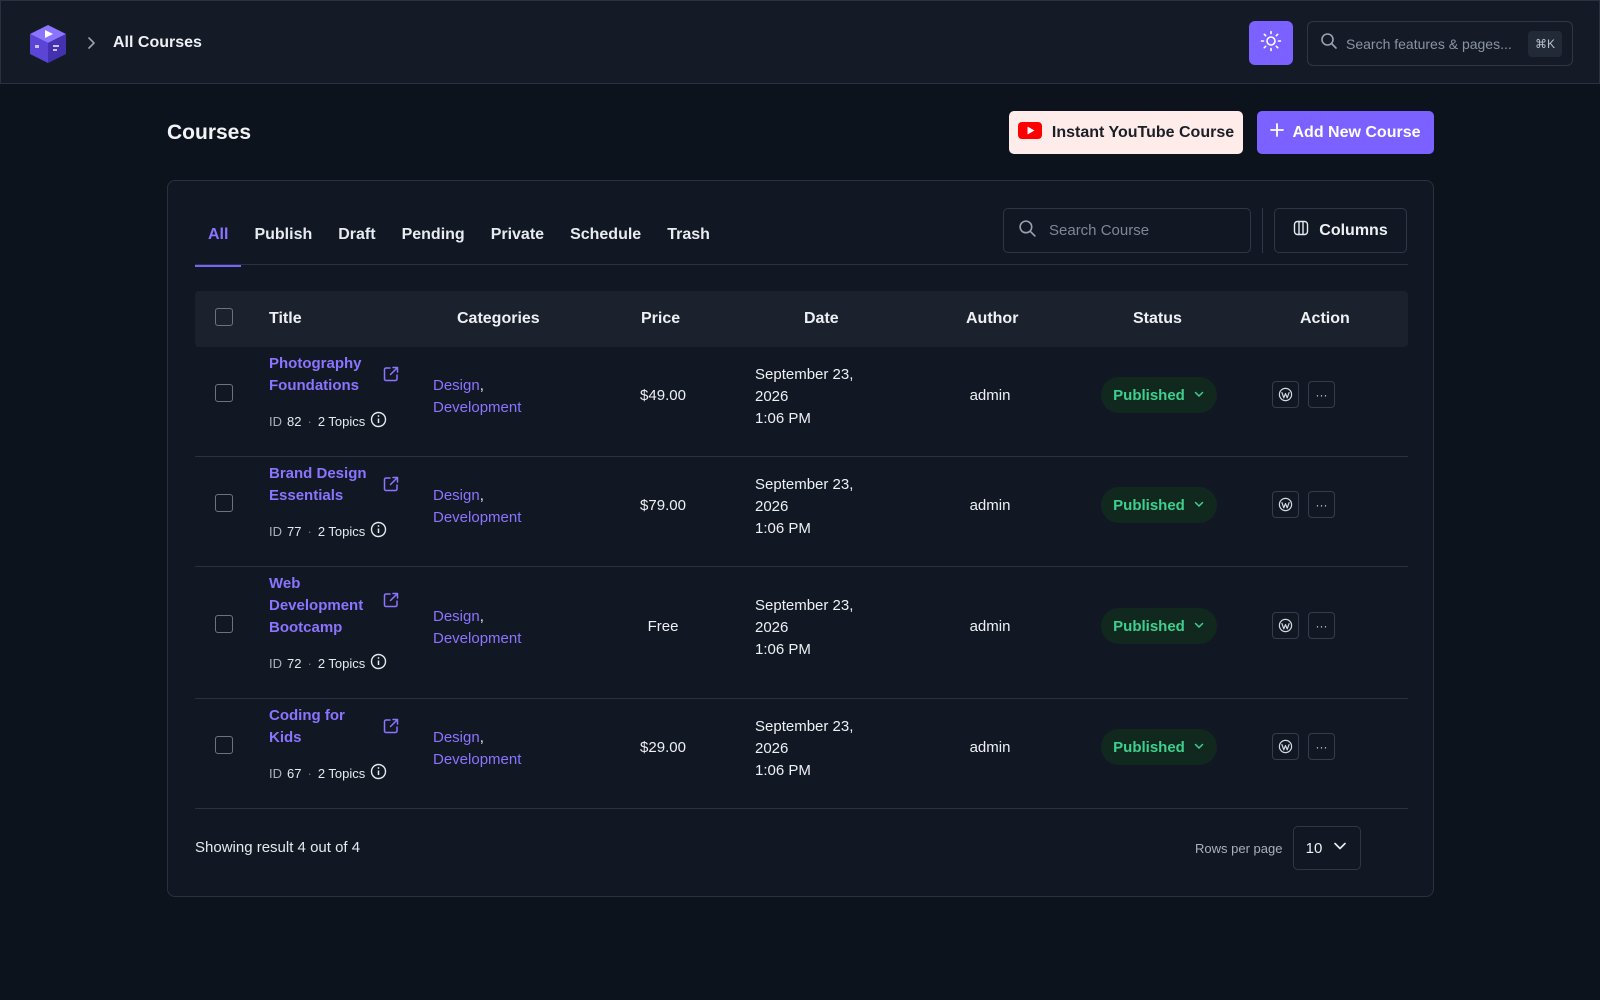 This screenshot has height=1000, width=1600. I want to click on rows-per-page-select: 10, so click(1327, 848).